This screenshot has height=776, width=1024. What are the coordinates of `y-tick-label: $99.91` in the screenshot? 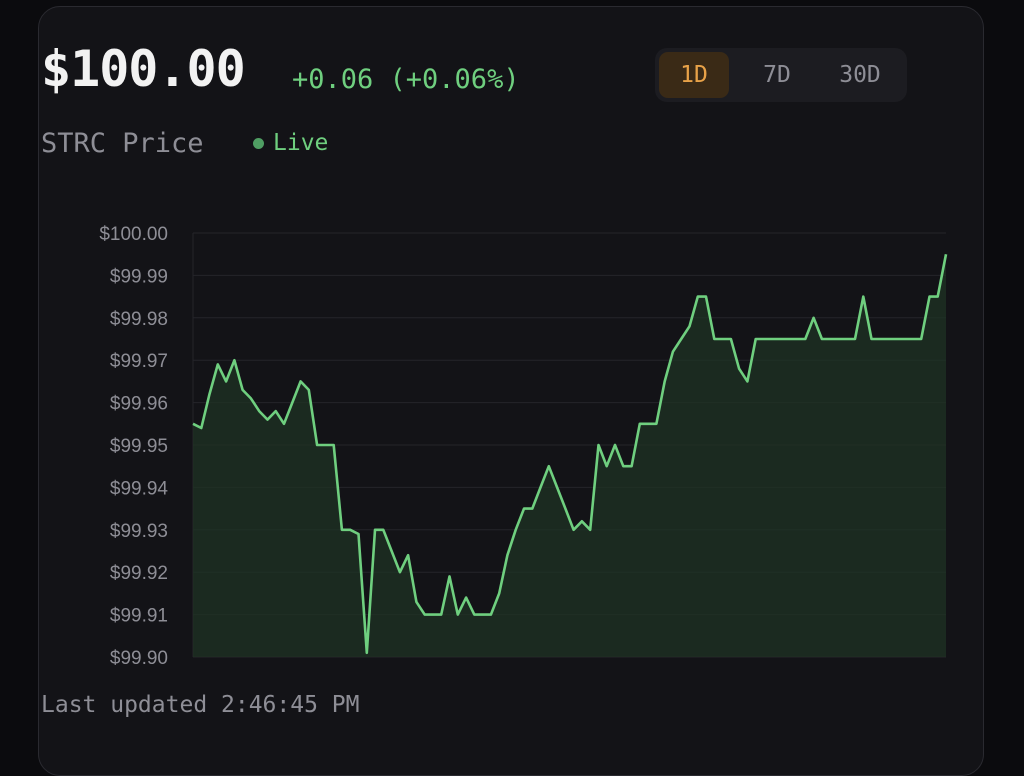 It's located at (139, 616).